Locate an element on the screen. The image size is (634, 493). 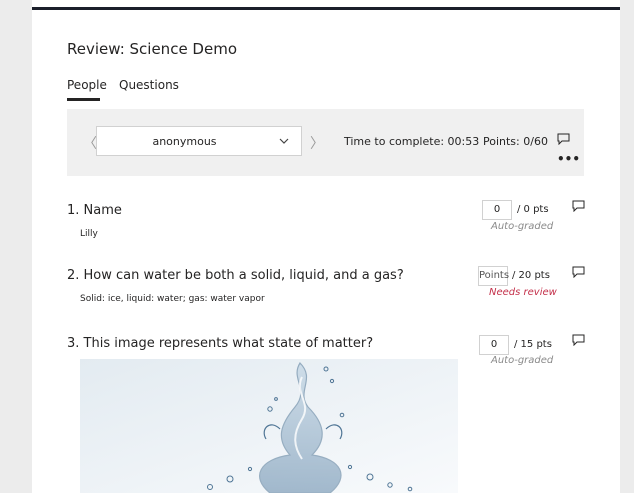
tab-questions: Questions is located at coordinates (149, 85).